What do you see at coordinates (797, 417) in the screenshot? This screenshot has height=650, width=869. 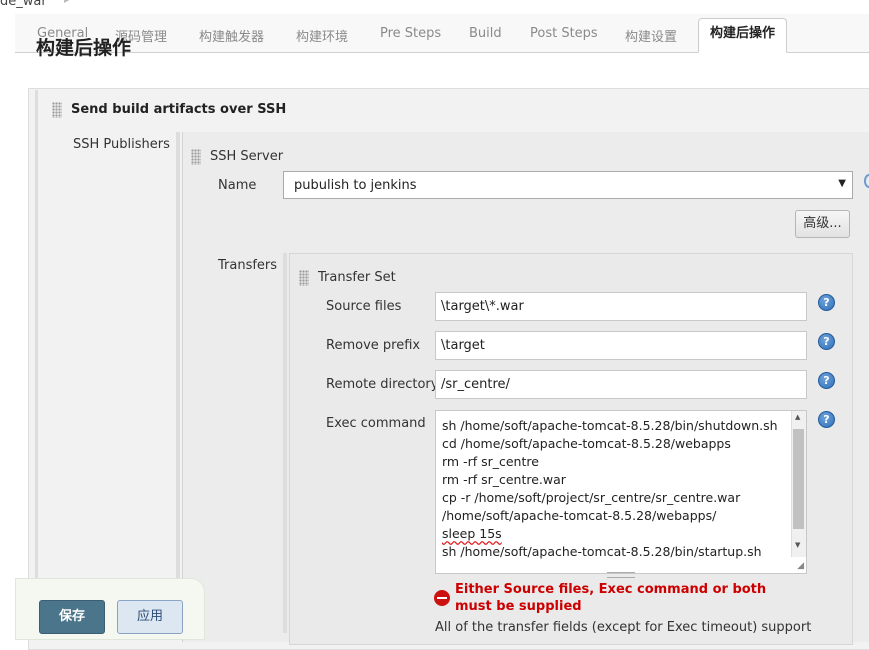 I see `scroll-up-icon: ▲` at bounding box center [797, 417].